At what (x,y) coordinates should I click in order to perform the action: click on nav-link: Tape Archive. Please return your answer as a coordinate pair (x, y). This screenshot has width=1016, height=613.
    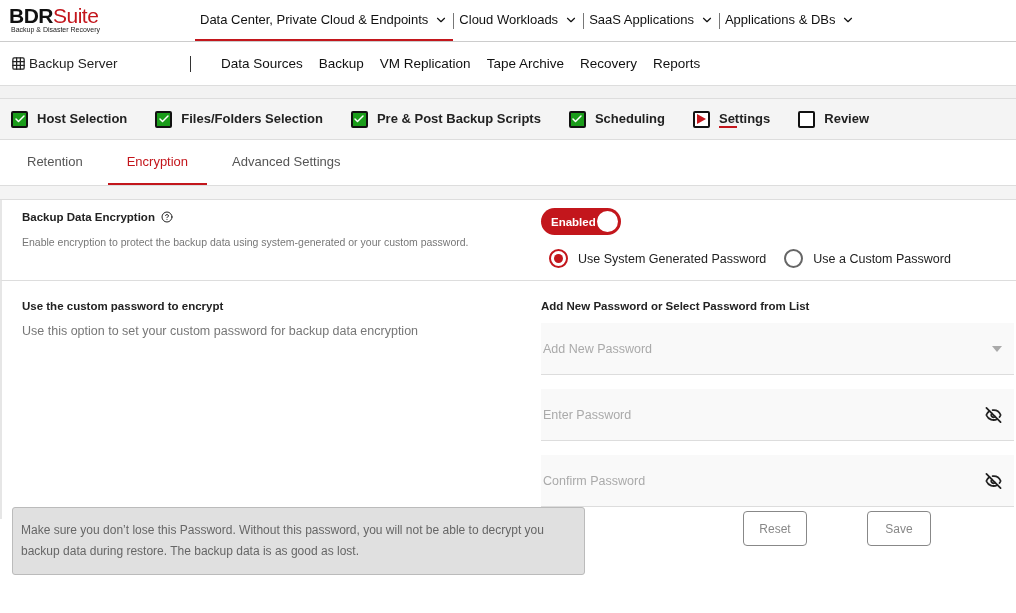
    Looking at the image, I should click on (525, 63).